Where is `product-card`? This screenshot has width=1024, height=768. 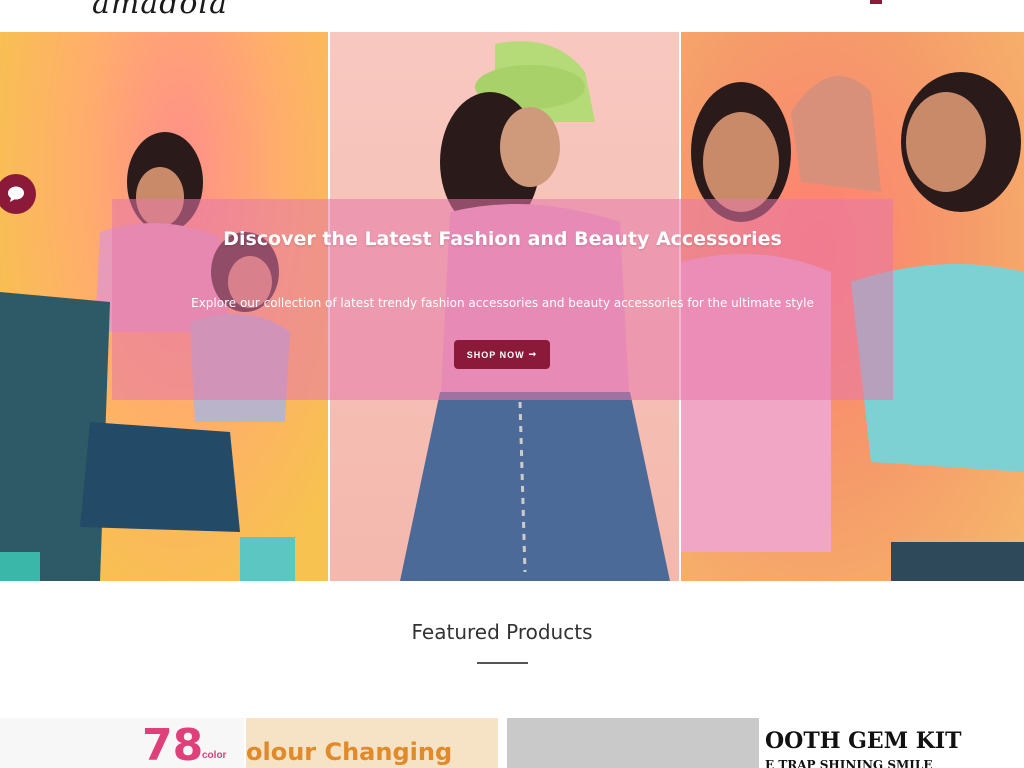
product-card is located at coordinates (633, 743).